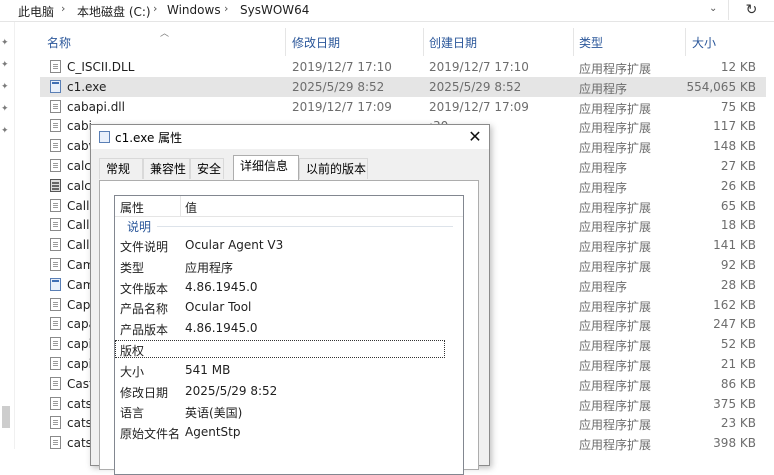 The image size is (774, 475). I want to click on property-value: 4.86.1945.0, so click(221, 328).